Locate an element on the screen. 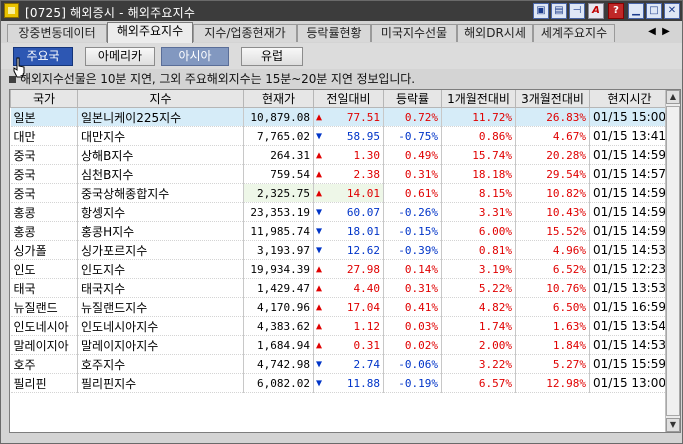 Image resolution: width=683 pixels, height=444 pixels. cell-1m-change: 11.72% is located at coordinates (478, 117).